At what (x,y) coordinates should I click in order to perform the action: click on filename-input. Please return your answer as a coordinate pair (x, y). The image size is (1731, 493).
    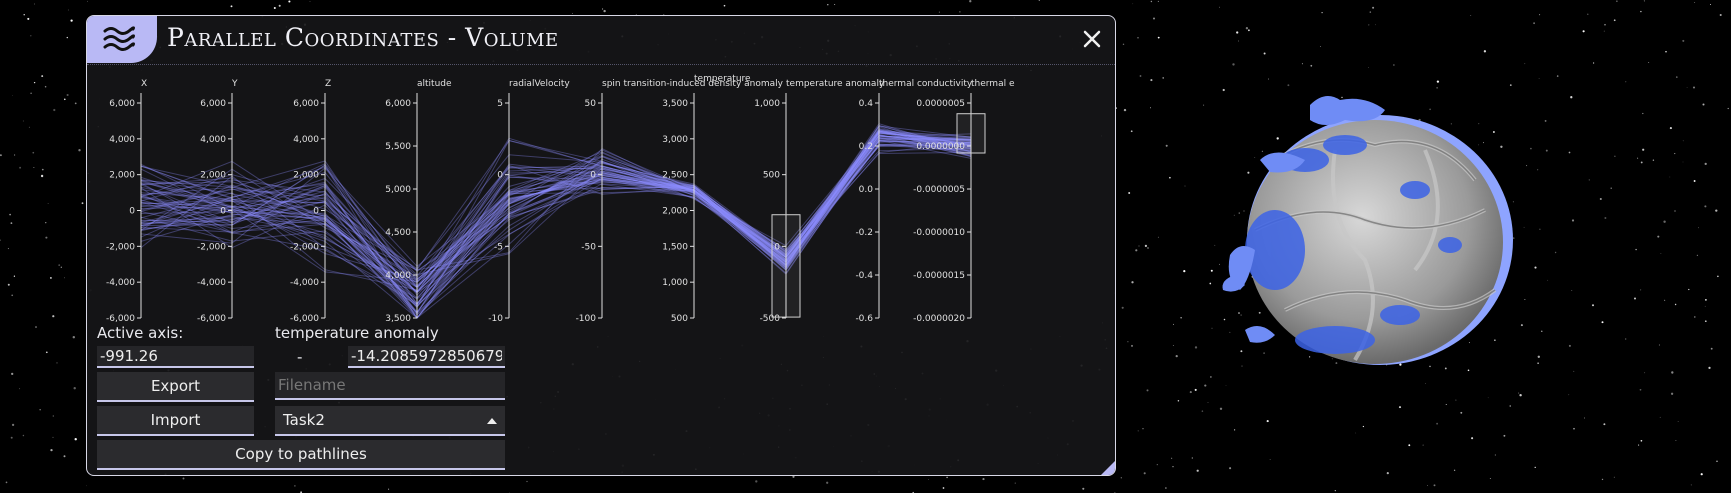
    Looking at the image, I should click on (390, 386).